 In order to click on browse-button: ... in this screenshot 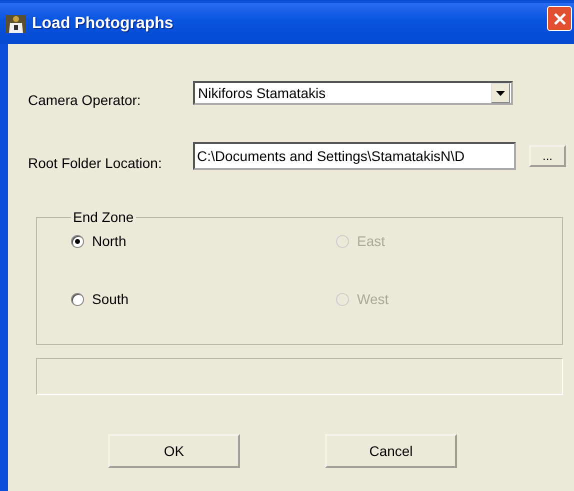, I will do `click(547, 156)`.